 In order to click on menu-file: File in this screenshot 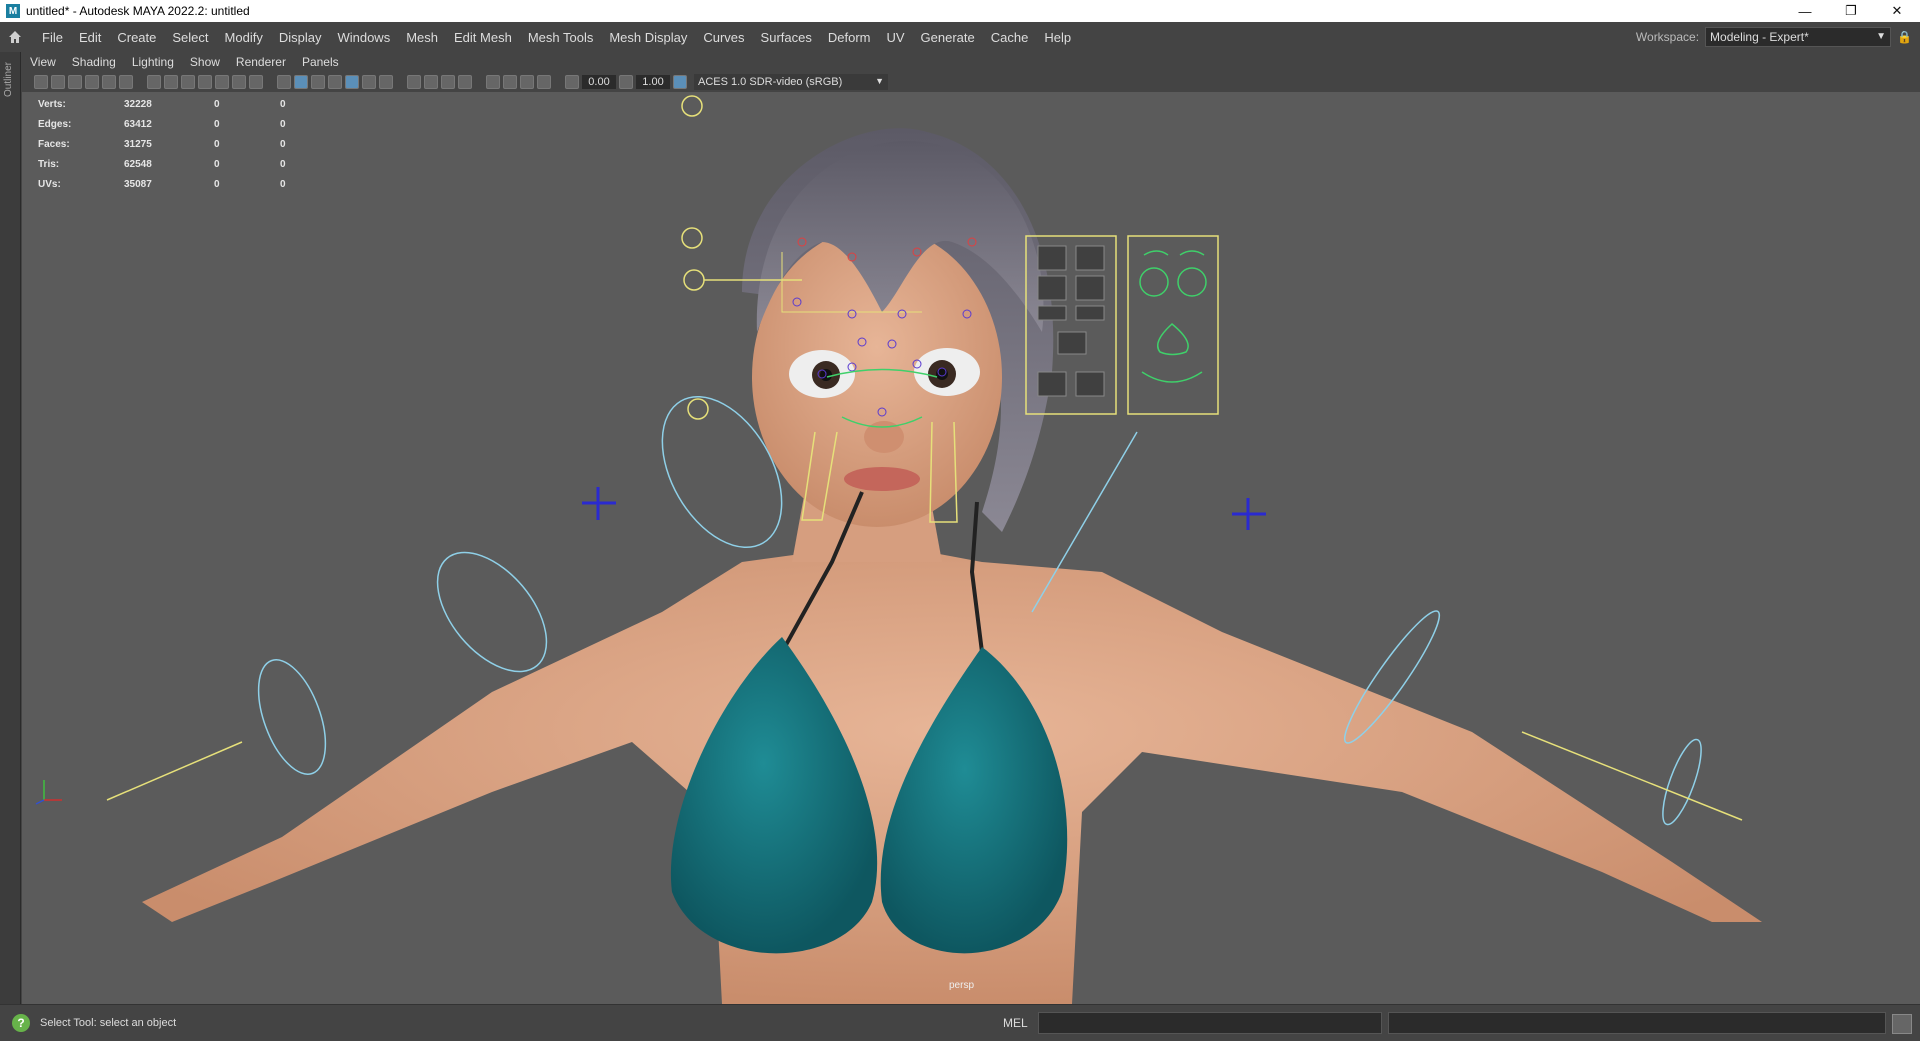, I will do `click(52, 37)`.